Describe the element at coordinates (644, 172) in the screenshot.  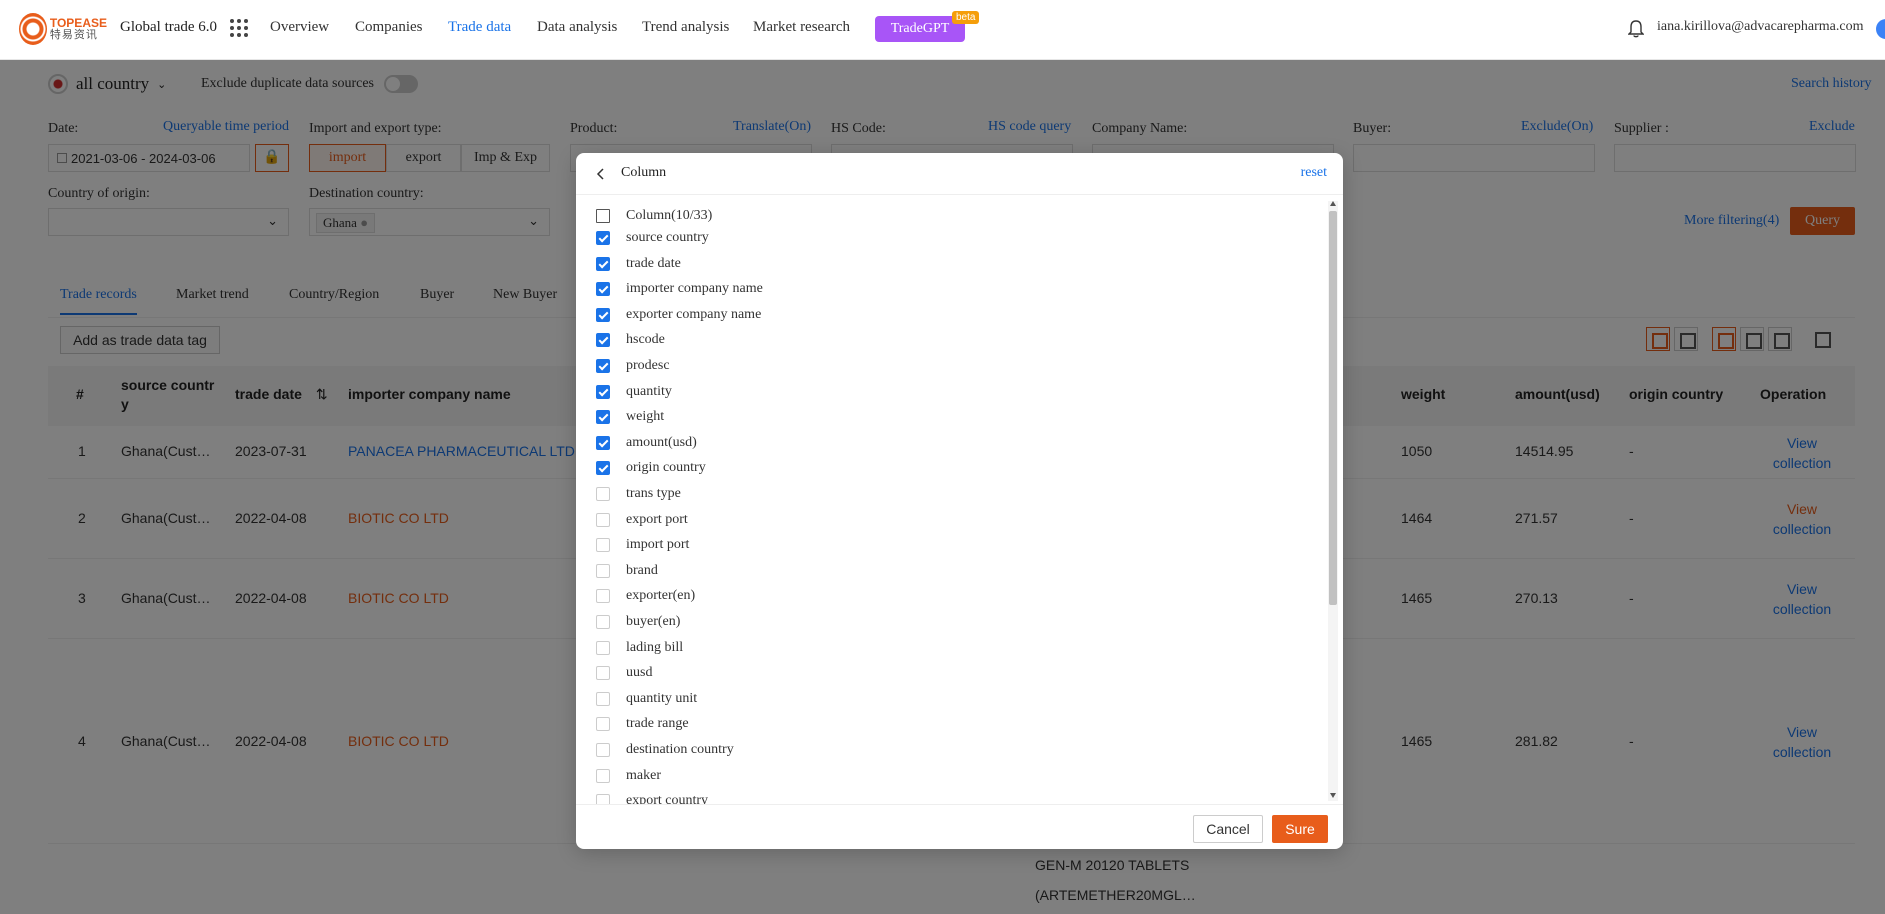
I see `modal-title: Column` at that location.